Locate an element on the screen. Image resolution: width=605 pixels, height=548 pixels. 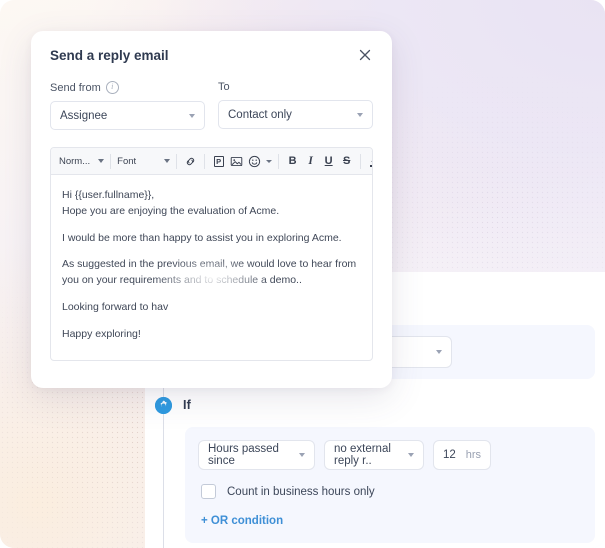
editor-line: Hi {{user.fullname}}, is located at coordinates (108, 195).